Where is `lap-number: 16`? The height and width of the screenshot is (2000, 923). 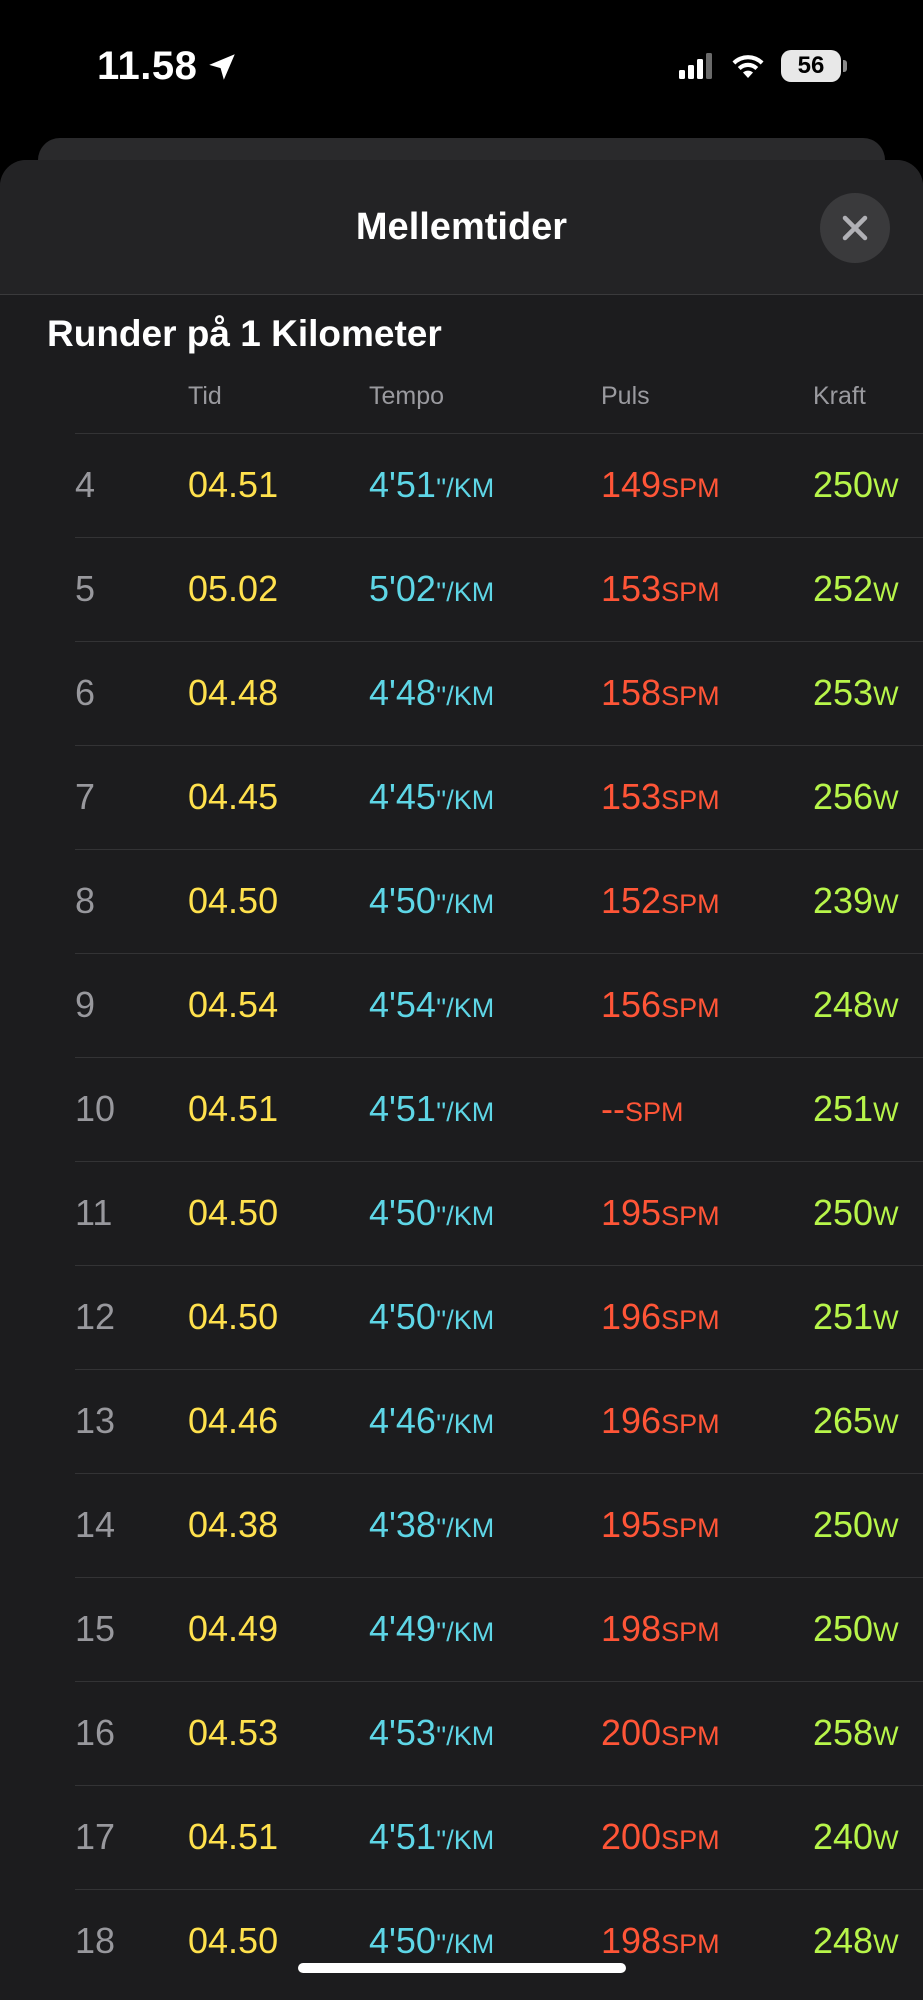 lap-number: 16 is located at coordinates (95, 1732).